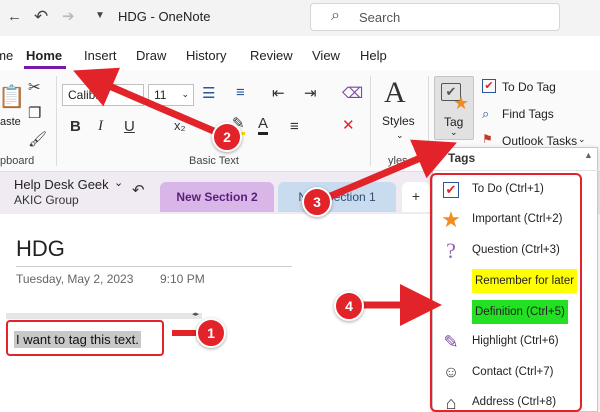 This screenshot has width=600, height=412. What do you see at coordinates (12, 97) in the screenshot?
I see `paste-icon: 📋` at bounding box center [12, 97].